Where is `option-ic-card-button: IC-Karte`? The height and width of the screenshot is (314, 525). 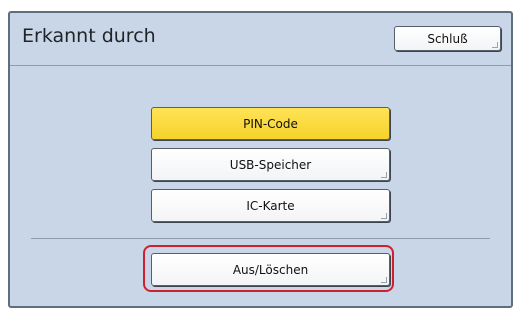 option-ic-card-button: IC-Karte is located at coordinates (270, 205).